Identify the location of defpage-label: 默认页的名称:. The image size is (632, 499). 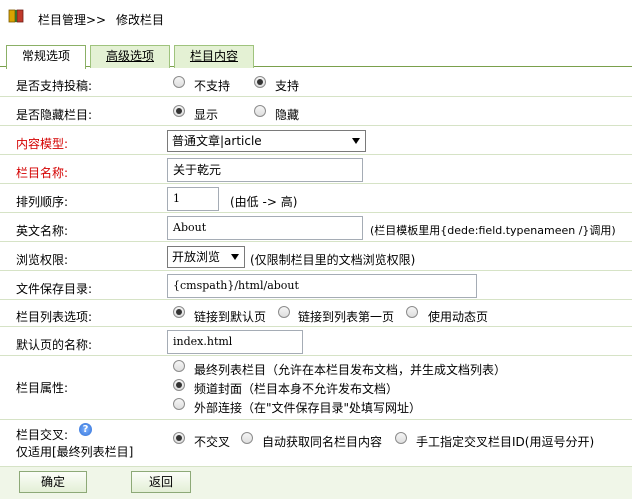
(54, 345).